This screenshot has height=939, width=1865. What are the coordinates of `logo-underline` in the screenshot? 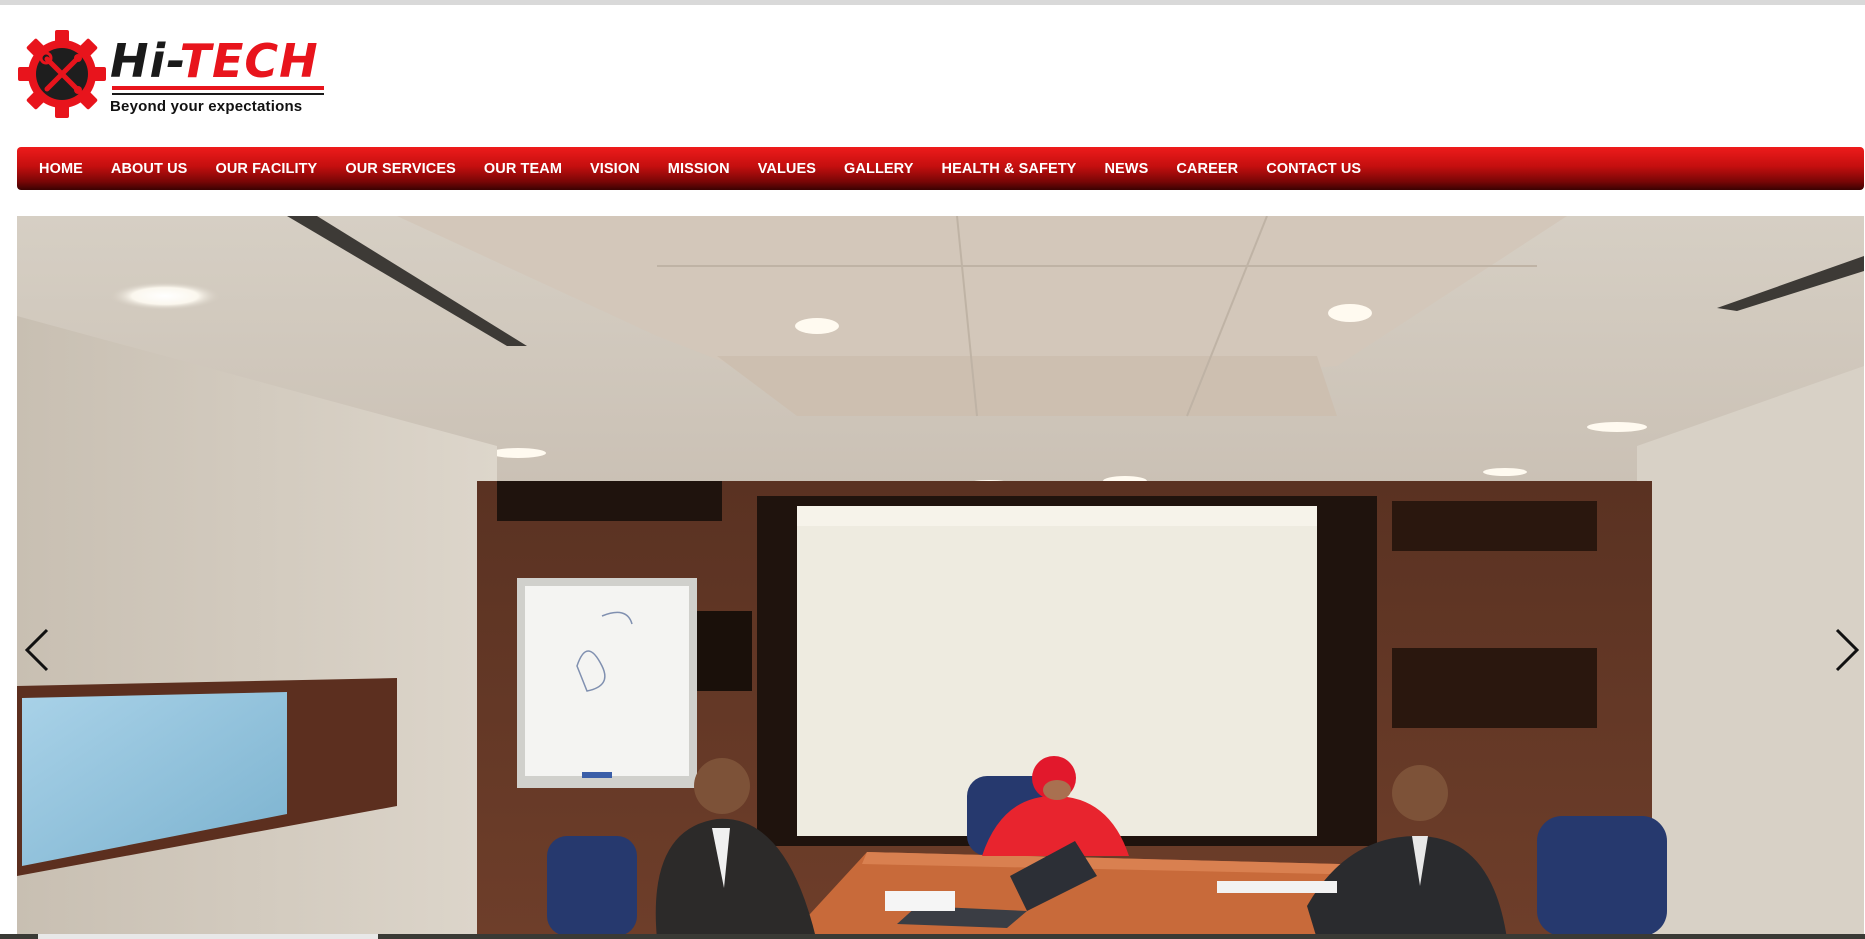 It's located at (218, 88).